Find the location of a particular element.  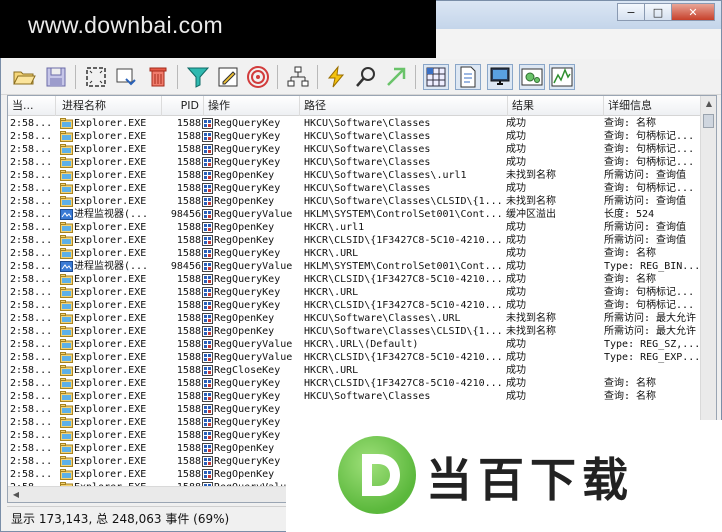

cell-path: HKCU\Software\Classes is located at coordinates (367, 396).